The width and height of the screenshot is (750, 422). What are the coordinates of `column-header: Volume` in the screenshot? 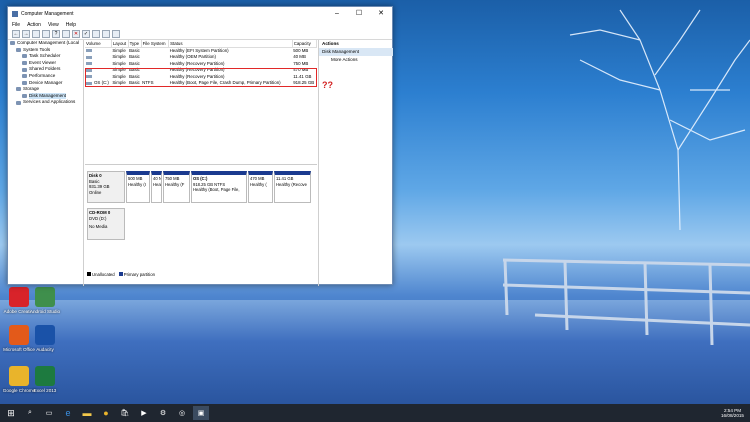 It's located at (98, 44).